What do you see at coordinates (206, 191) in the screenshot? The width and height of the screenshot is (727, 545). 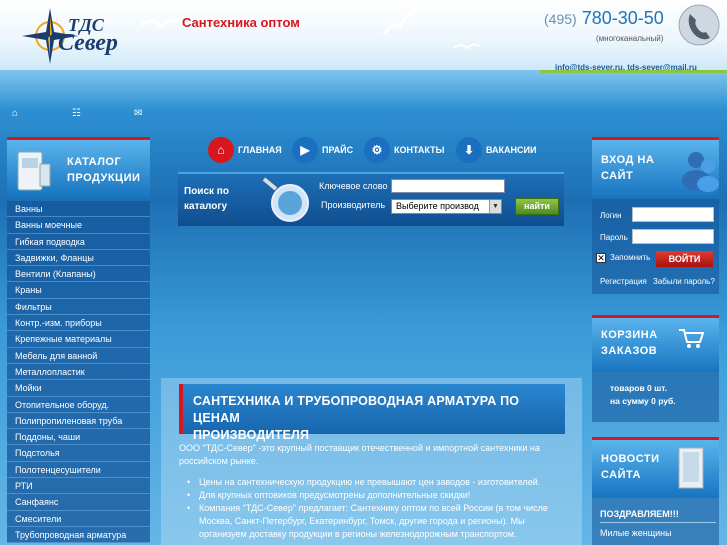 I see `search-title-line1: Поиск по` at bounding box center [206, 191].